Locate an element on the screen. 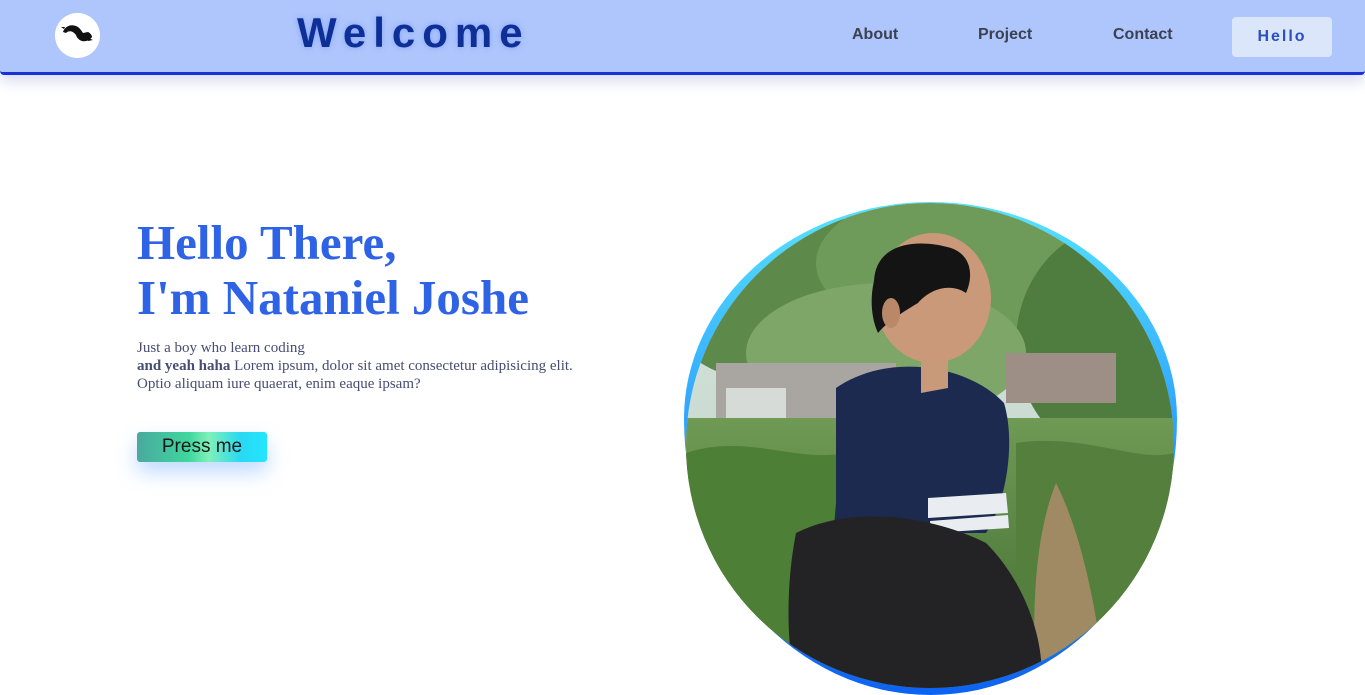 Image resolution: width=1365 pixels, height=695 pixels. hero-title-line-1: Hello There, is located at coordinates (267, 242).